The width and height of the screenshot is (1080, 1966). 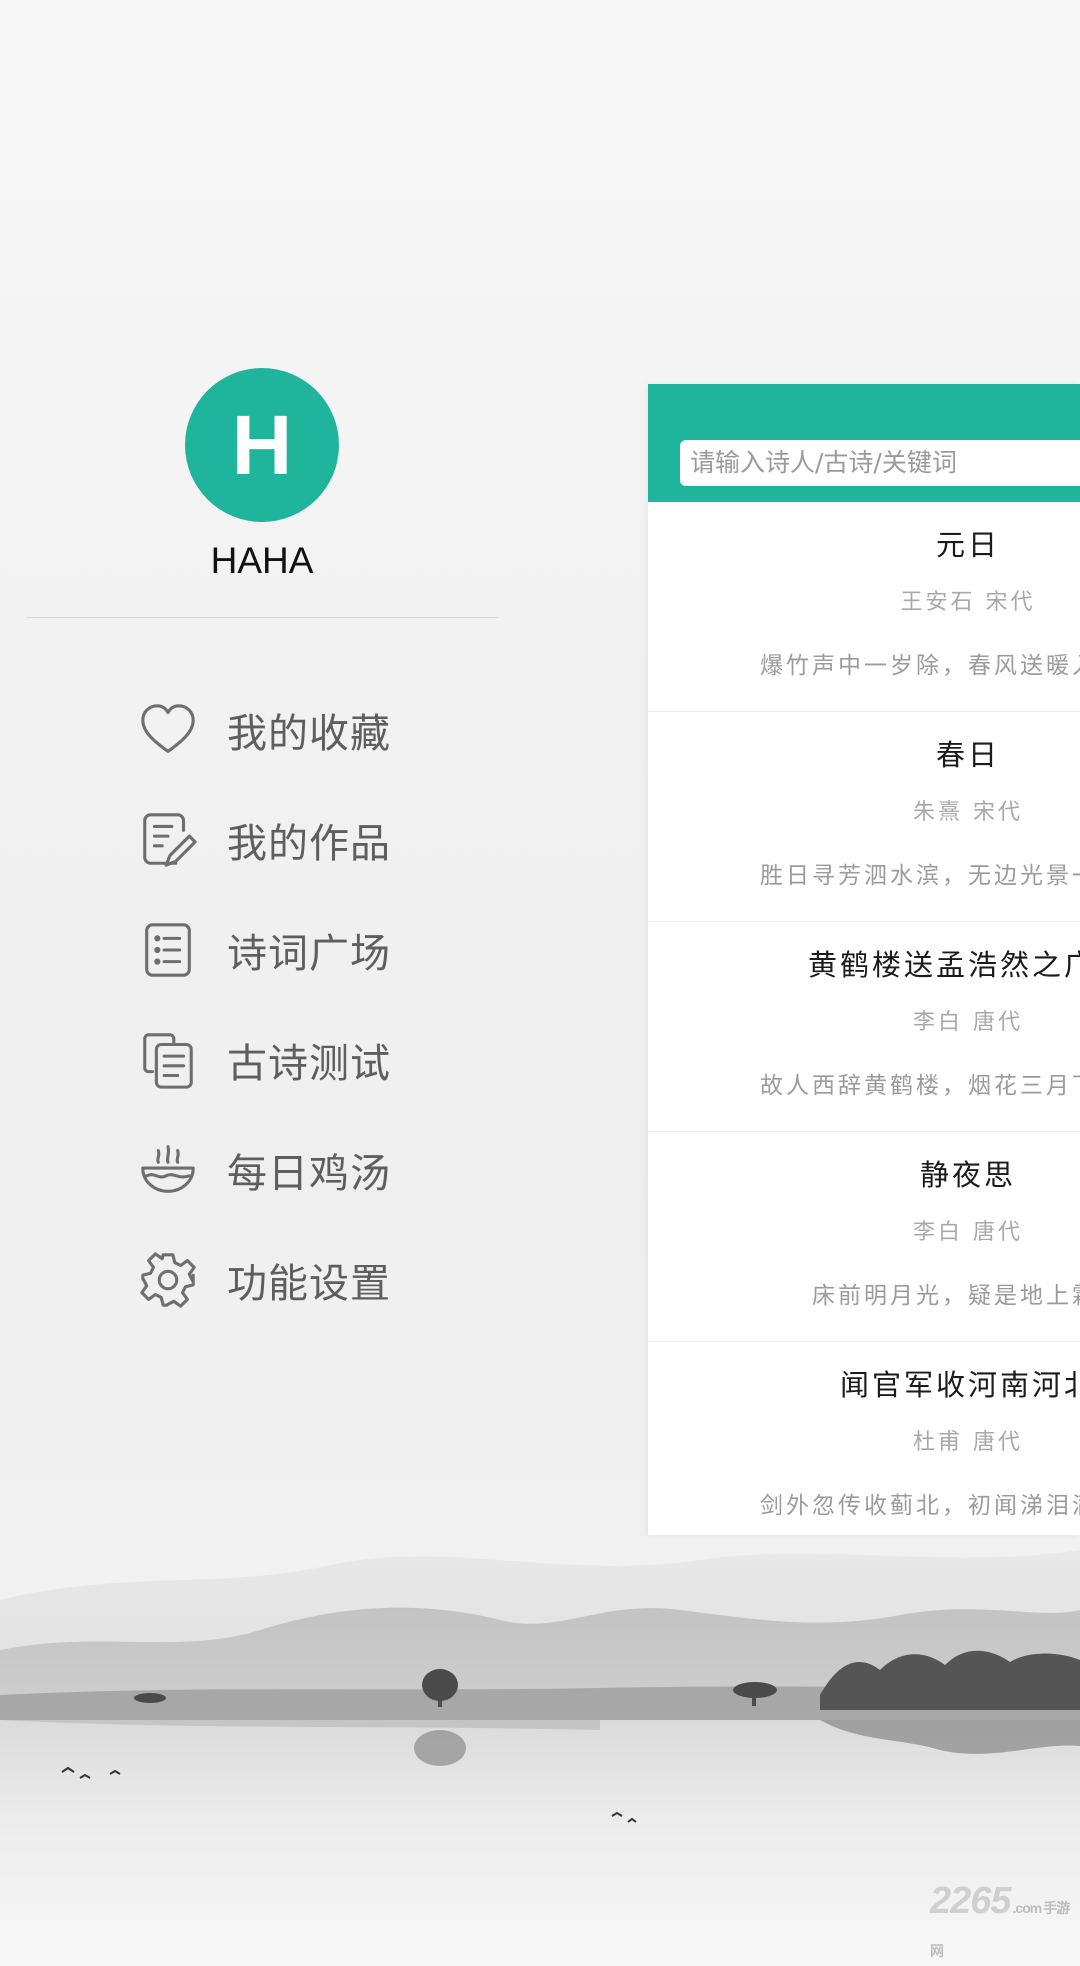 I want to click on gear-icon, so click(x=168, y=1280).